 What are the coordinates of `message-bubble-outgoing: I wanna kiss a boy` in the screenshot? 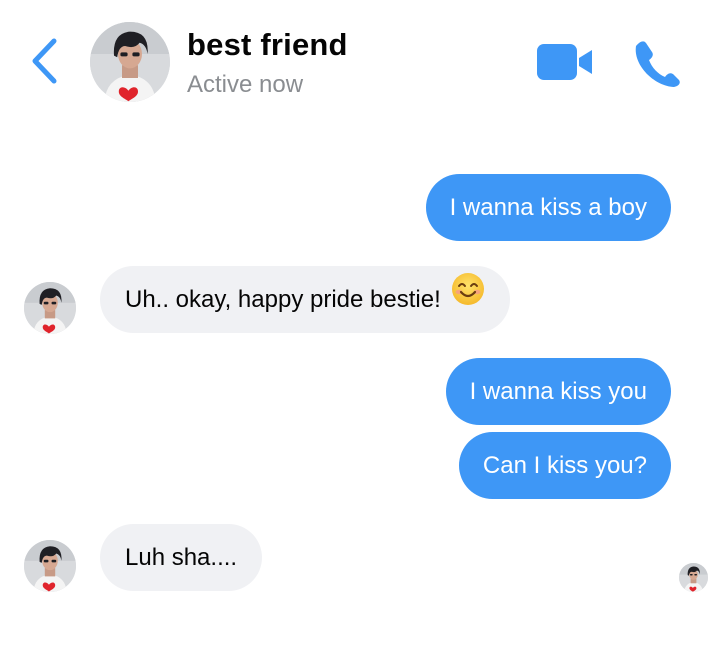 It's located at (548, 207).